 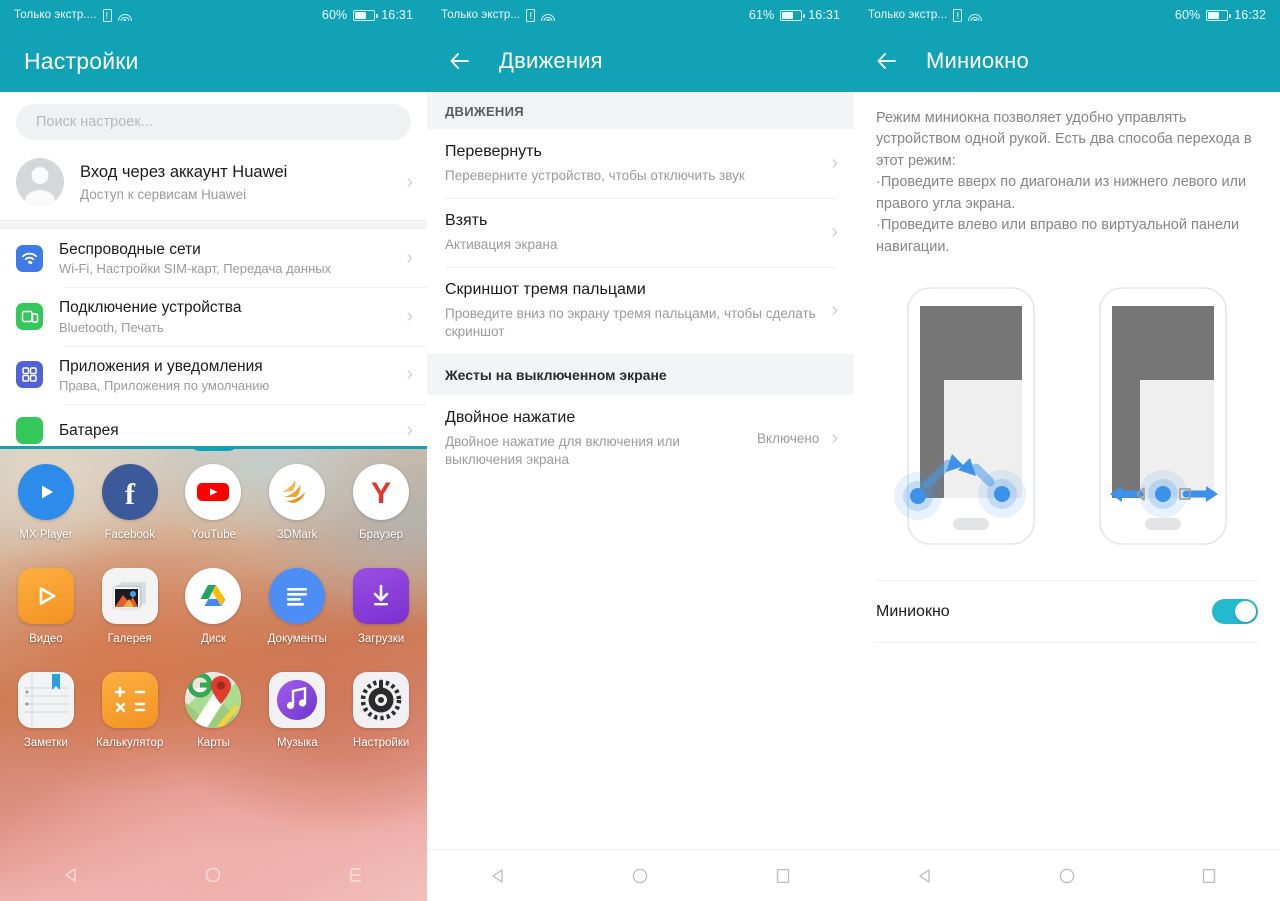 What do you see at coordinates (213, 639) in the screenshot?
I see `app-label: Диск` at bounding box center [213, 639].